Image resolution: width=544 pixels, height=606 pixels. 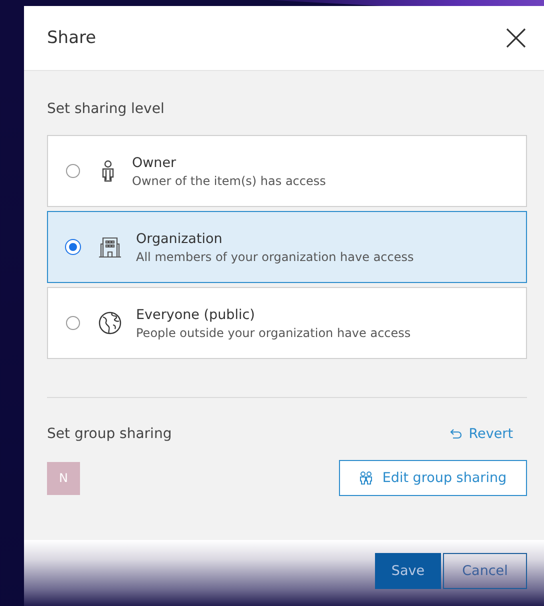 What do you see at coordinates (110, 247) in the screenshot?
I see `building-icon` at bounding box center [110, 247].